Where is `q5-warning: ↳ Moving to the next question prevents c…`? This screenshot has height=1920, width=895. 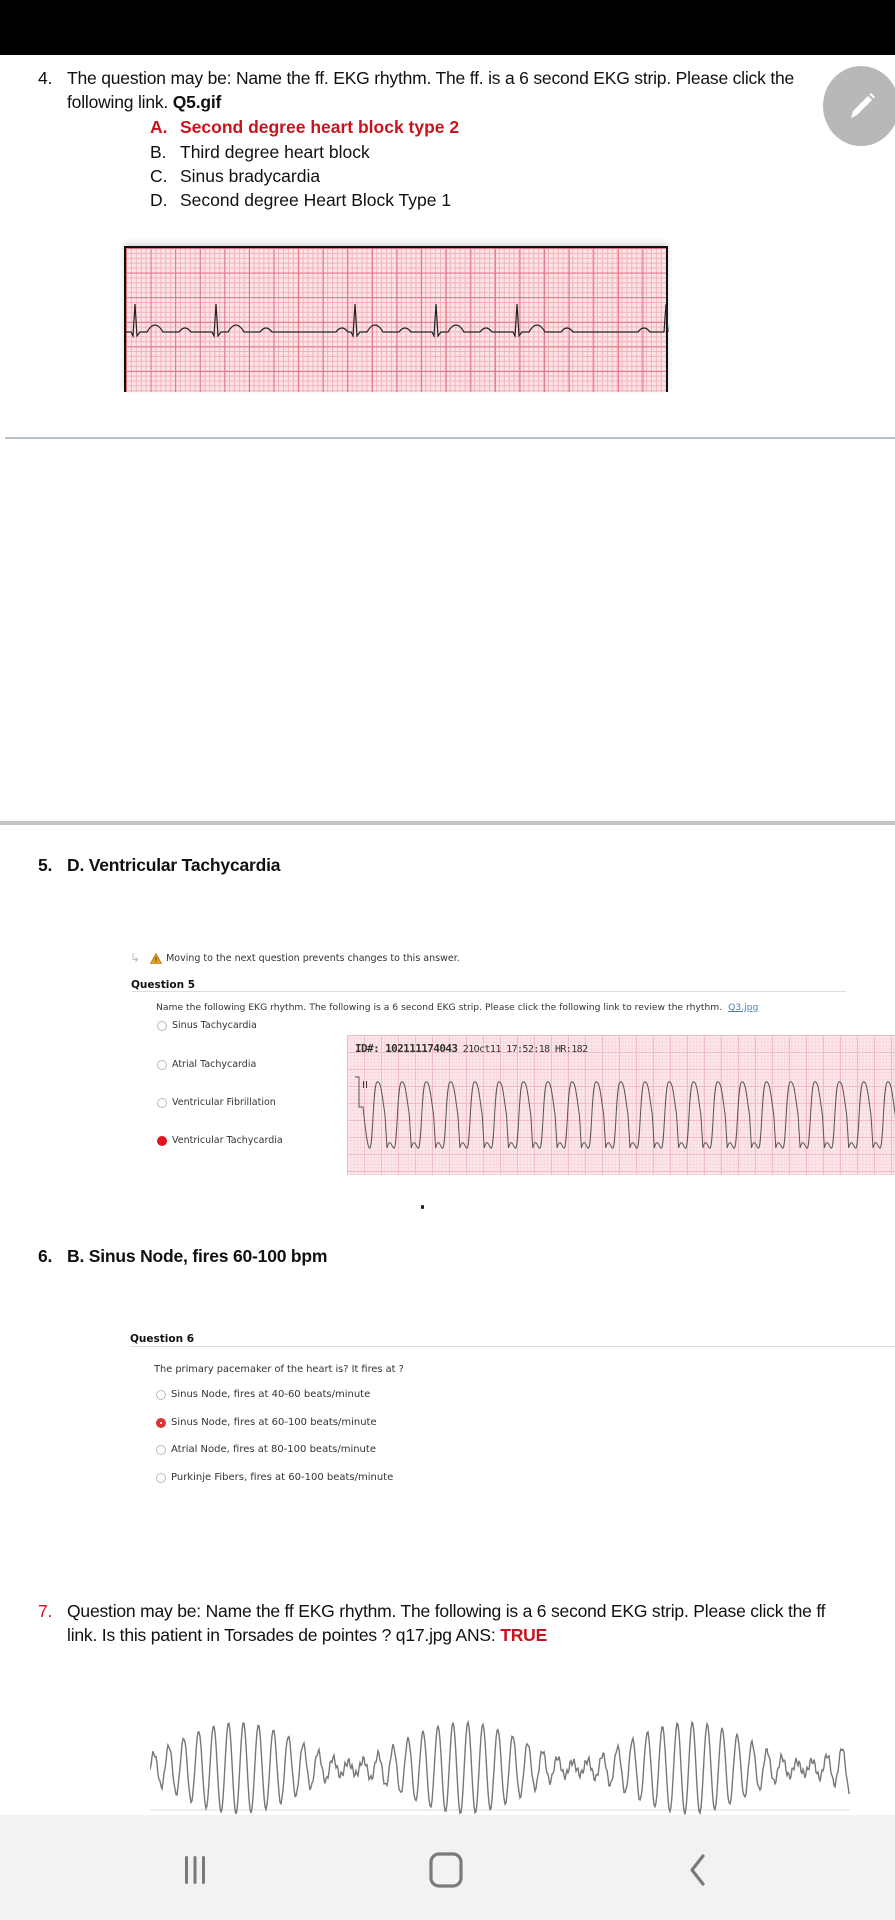
q5-warning: ↳ Moving to the next question prevents c… is located at coordinates (295, 958).